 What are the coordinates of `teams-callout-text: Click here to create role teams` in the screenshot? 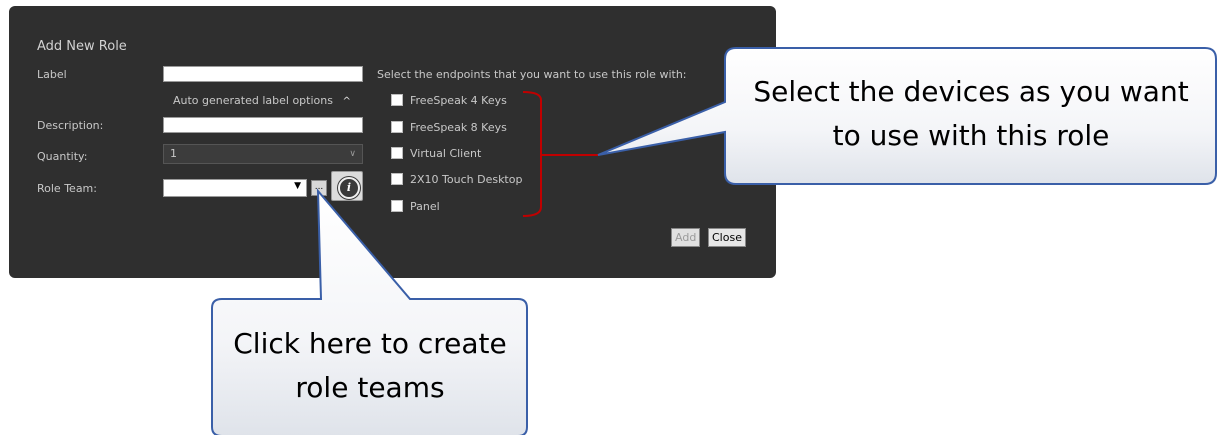 It's located at (370, 366).